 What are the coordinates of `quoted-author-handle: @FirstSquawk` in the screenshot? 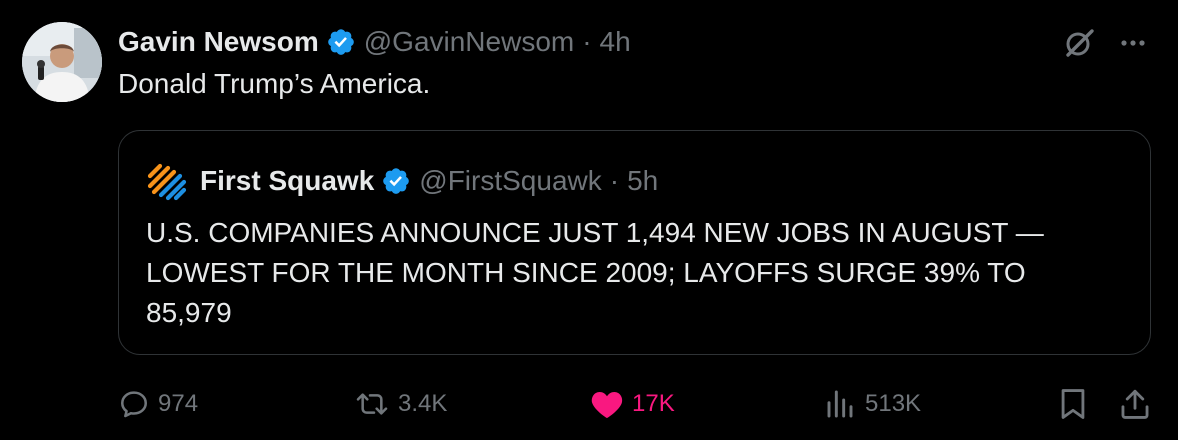 It's located at (510, 181).